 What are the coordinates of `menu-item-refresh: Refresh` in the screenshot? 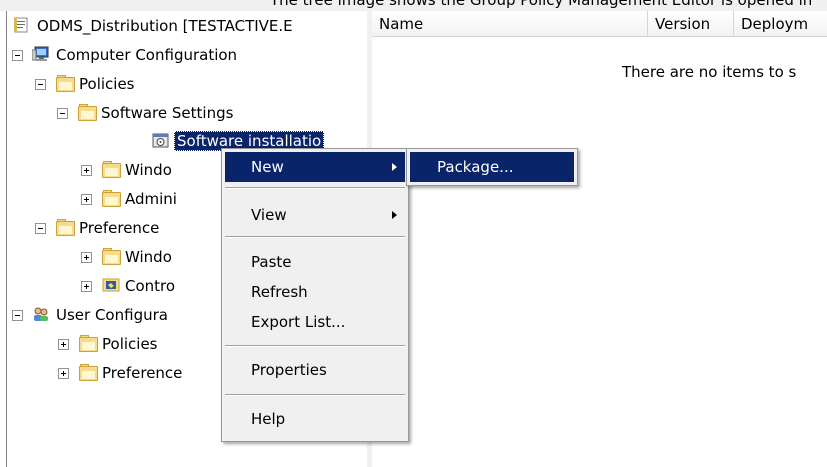 It's located at (315, 292).